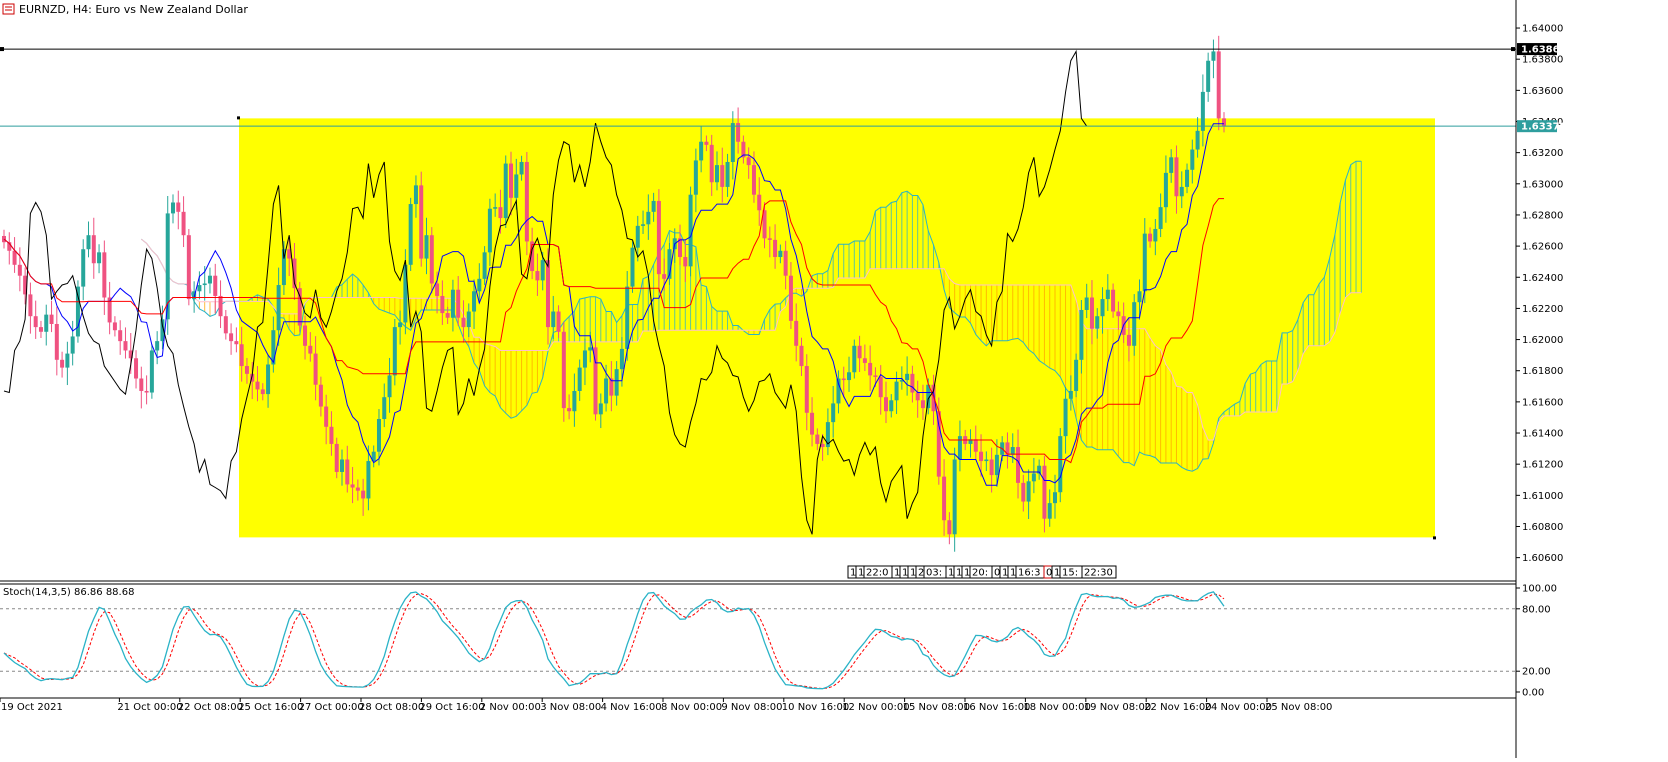 This screenshot has height=762, width=1668. Describe the element at coordinates (125, 9) in the screenshot. I see `symbol-title: EURNZD, H4: Euro vs New Zealand Dollar` at that location.